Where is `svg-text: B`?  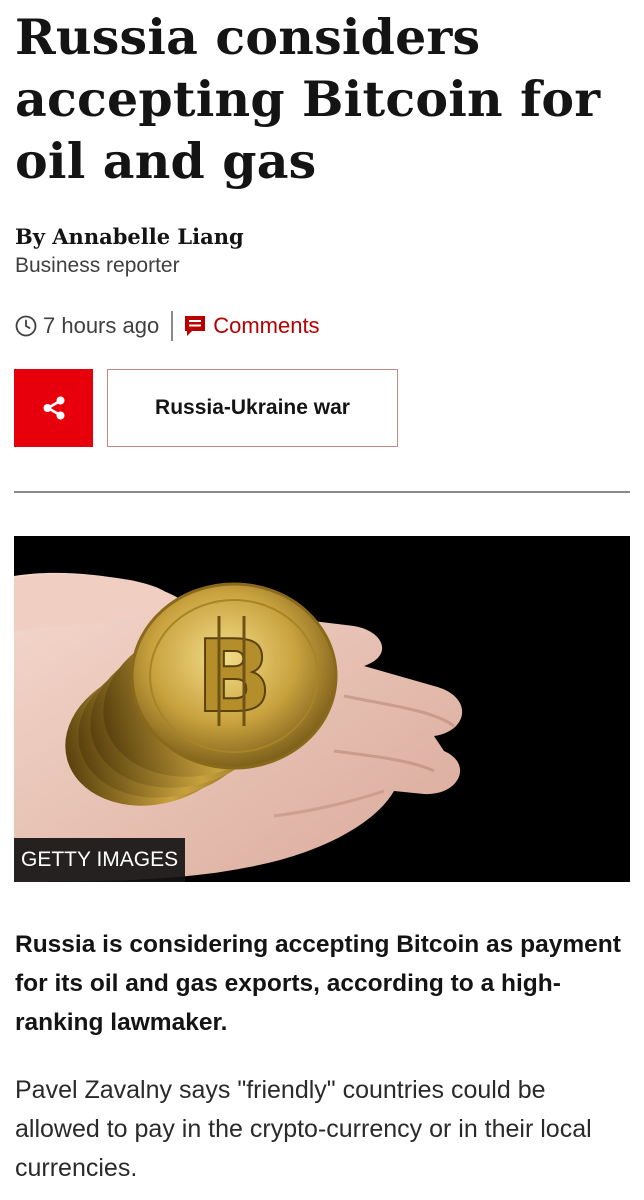 svg-text: B is located at coordinates (234, 676).